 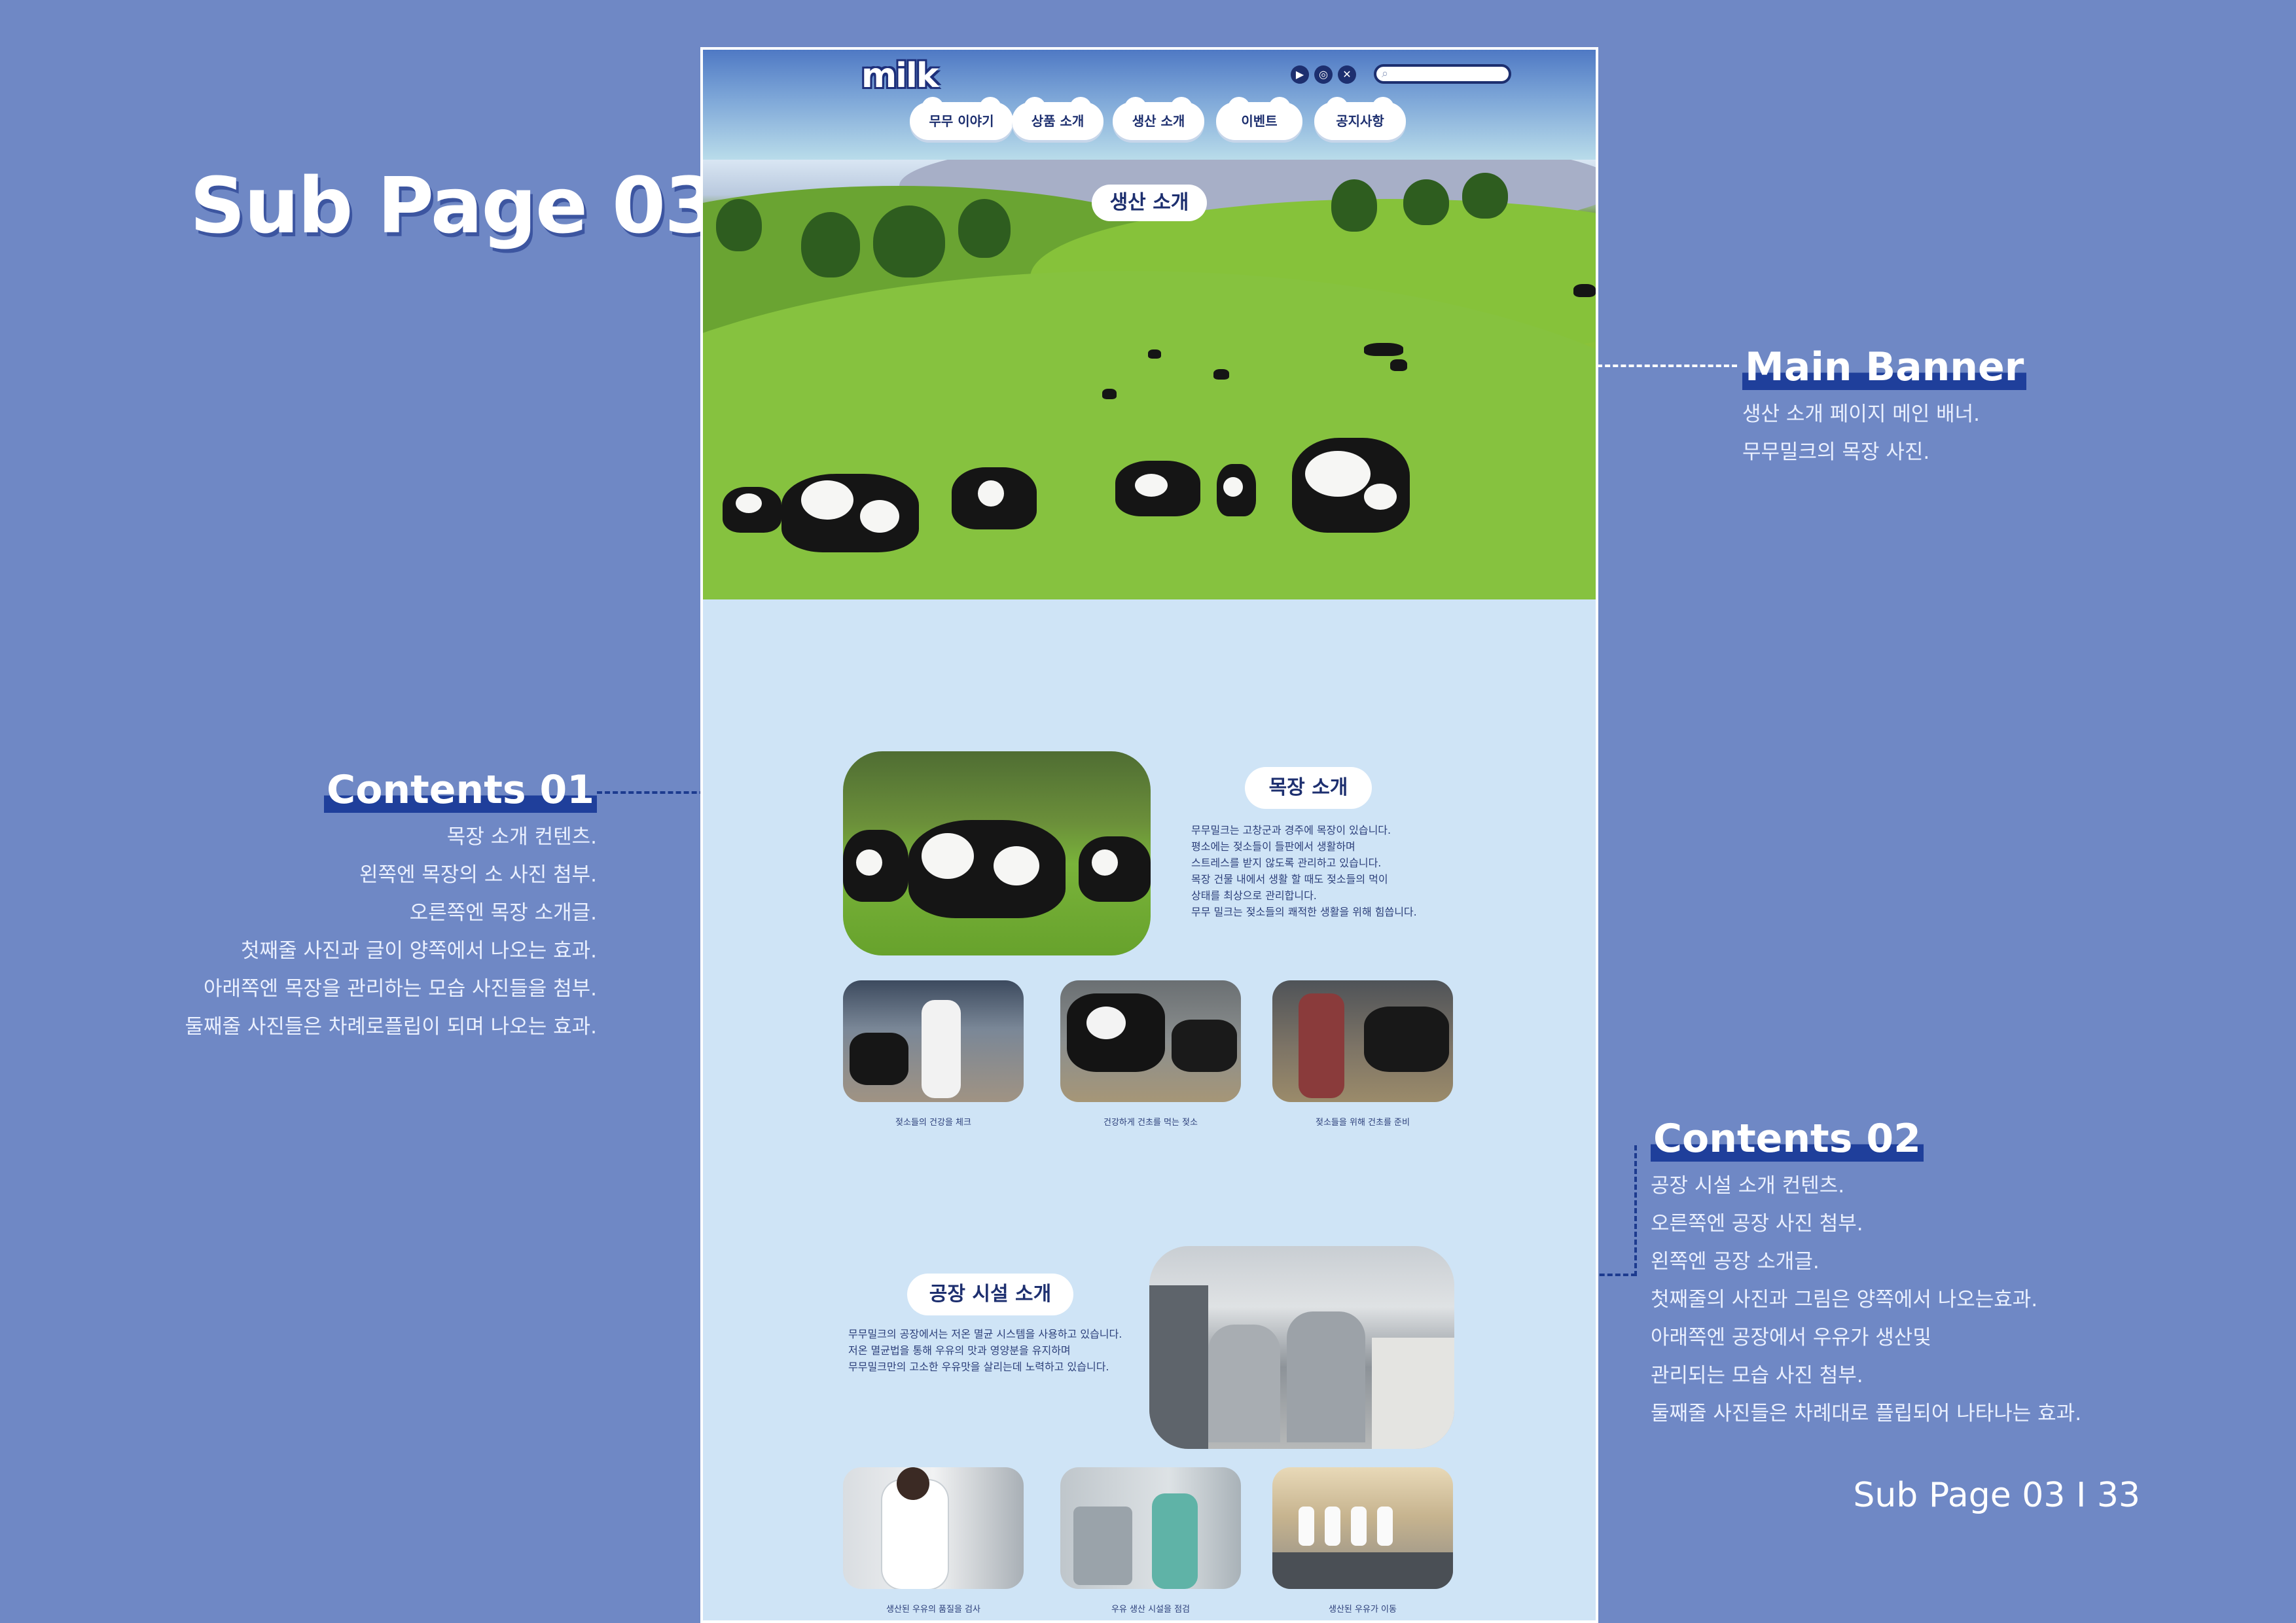 What do you see at coordinates (1286, 863) in the screenshot?
I see `farm-text-line: 스트레스를 받지 않도록 관리하고 있습니다.` at bounding box center [1286, 863].